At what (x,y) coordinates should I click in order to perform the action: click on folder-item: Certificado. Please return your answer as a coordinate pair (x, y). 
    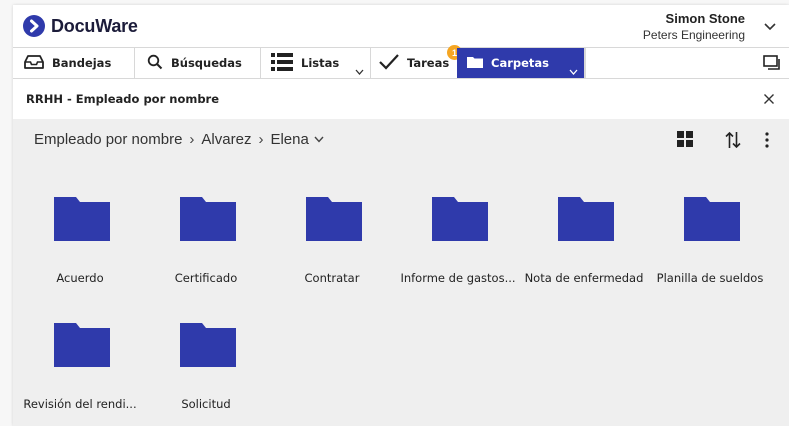
    Looking at the image, I should click on (206, 223).